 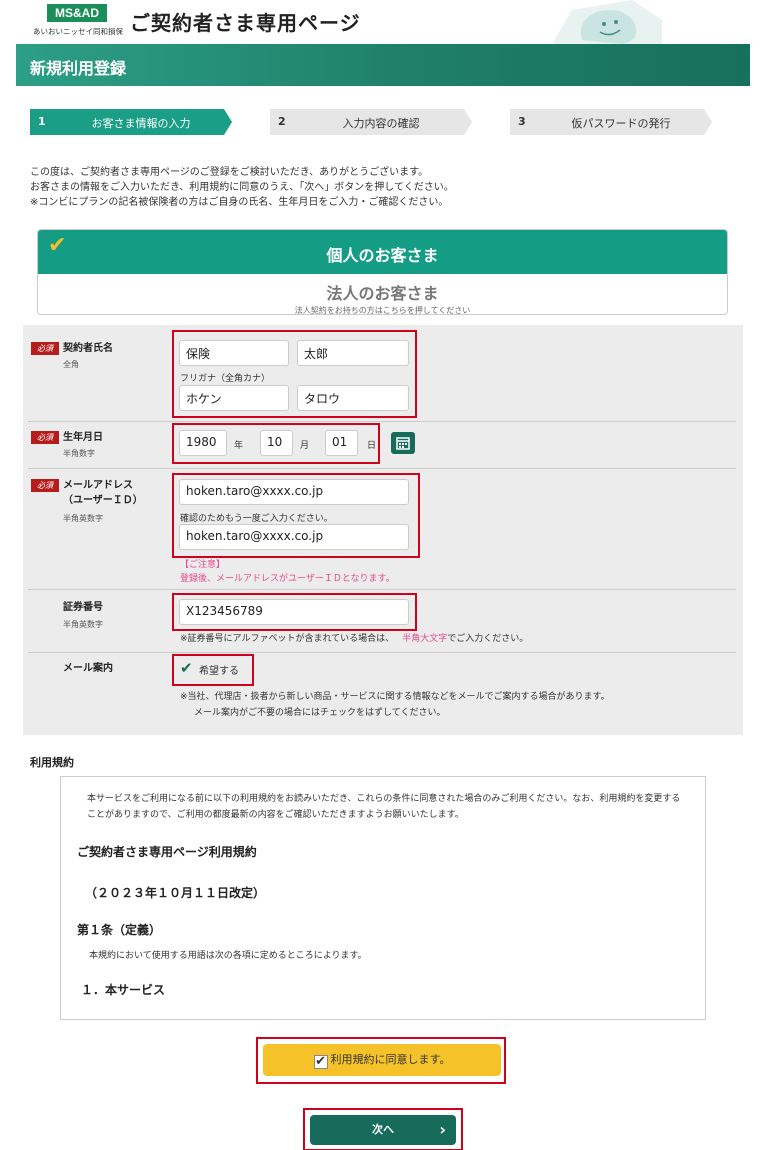 I want to click on mail-guide-label: メール案内, so click(x=88, y=668).